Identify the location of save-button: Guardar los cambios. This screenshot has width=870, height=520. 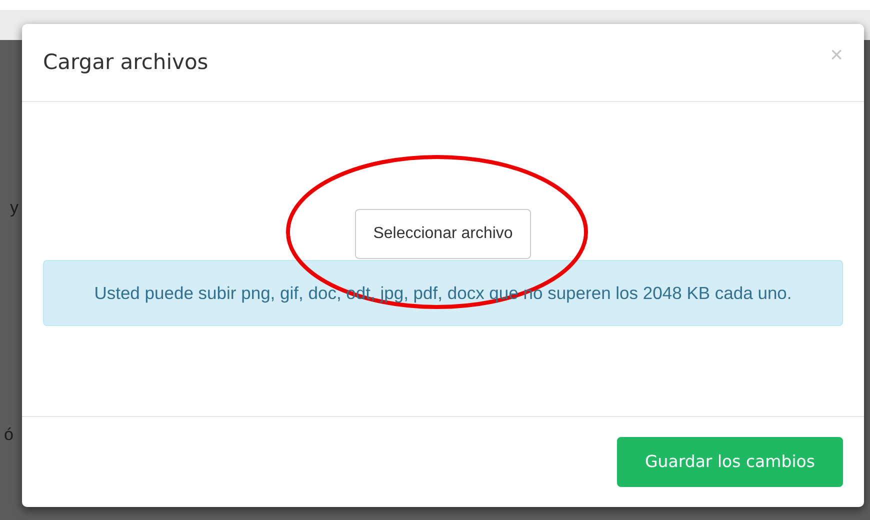
(730, 462).